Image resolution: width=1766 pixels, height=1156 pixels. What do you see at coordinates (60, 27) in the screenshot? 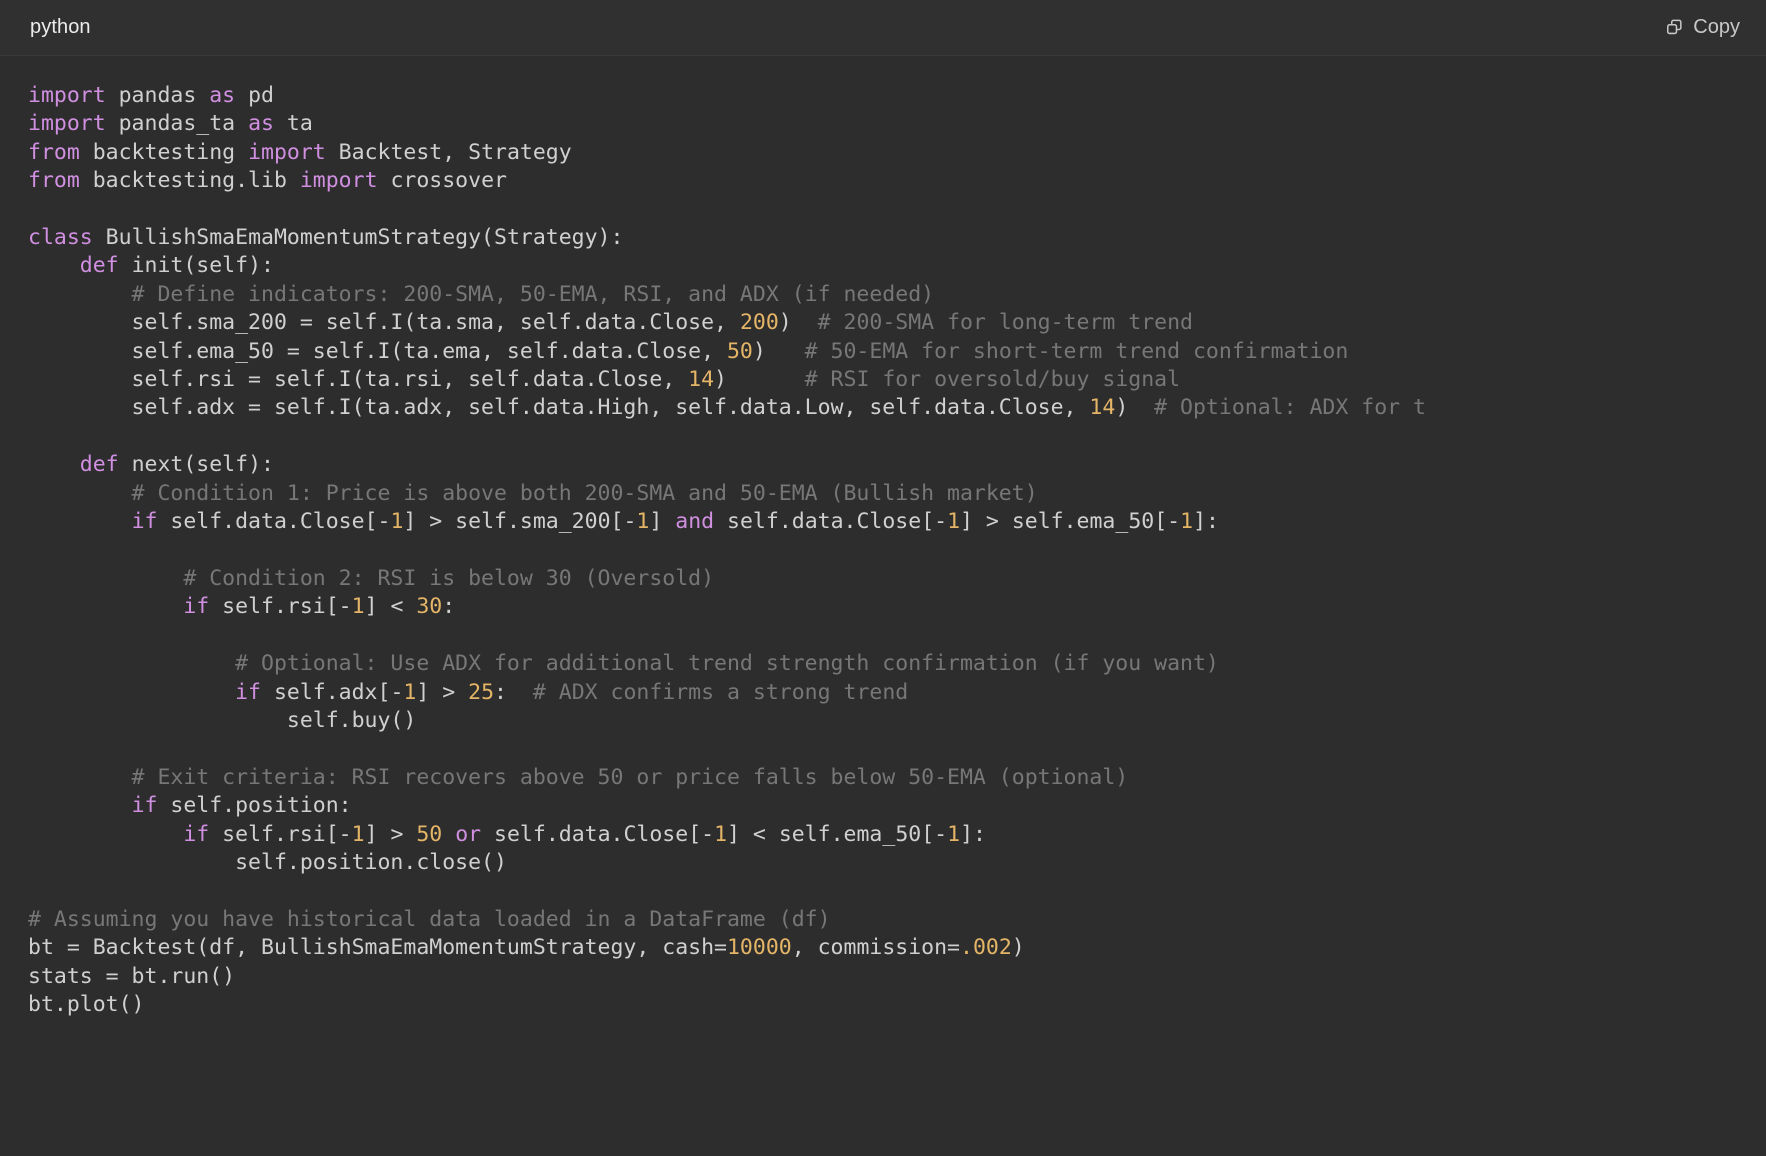
I see `code-language-label: python` at bounding box center [60, 27].